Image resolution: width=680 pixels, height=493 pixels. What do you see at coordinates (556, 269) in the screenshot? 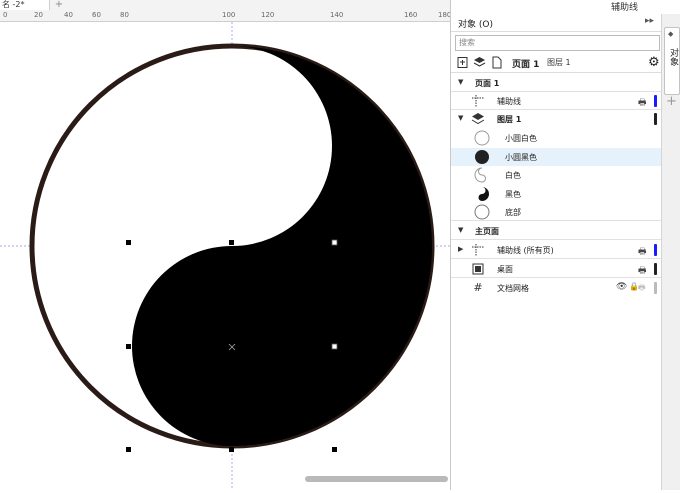
I see `desktop-row: 桌面 🖶` at bounding box center [556, 269].